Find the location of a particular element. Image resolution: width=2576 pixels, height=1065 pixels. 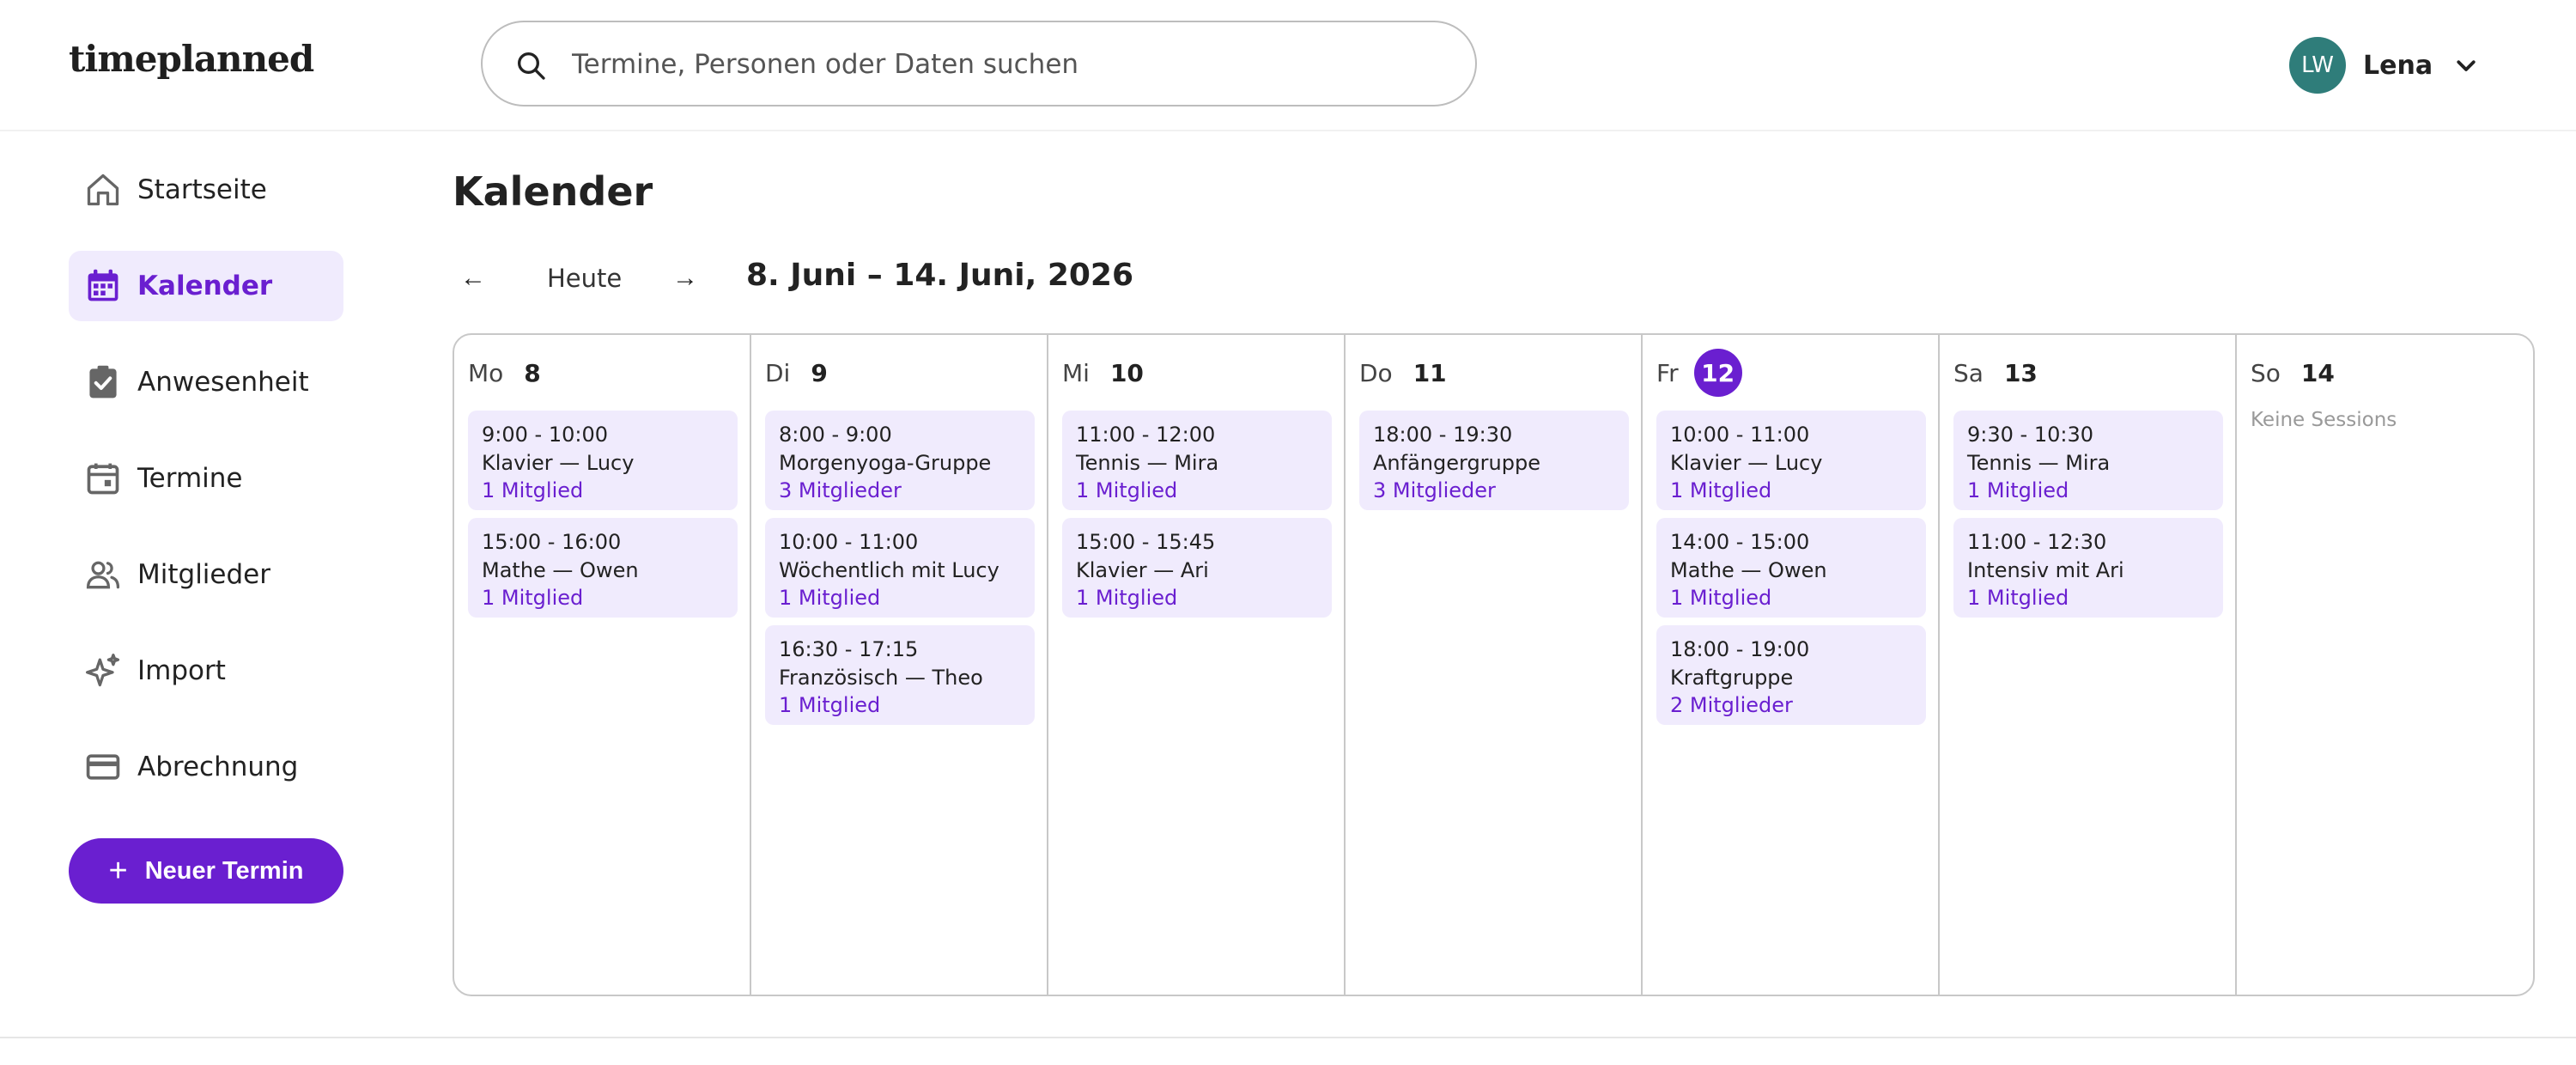

event-members: 2 Mitglieder is located at coordinates (1731, 705).